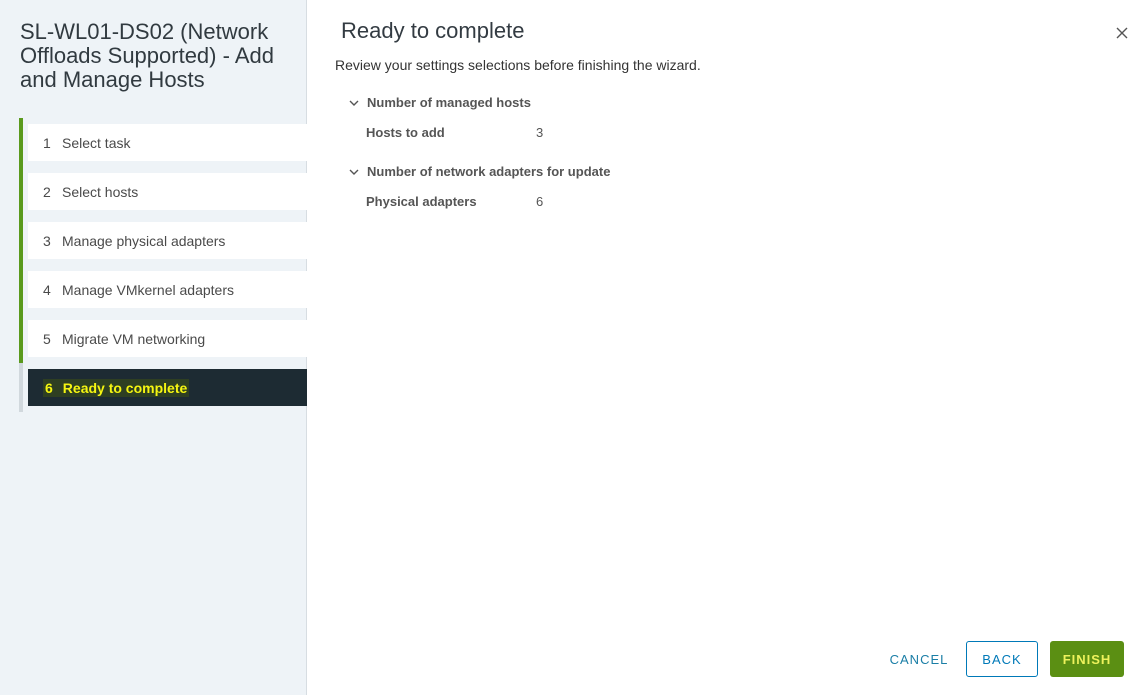  Describe the element at coordinates (598, 102) in the screenshot. I see `section-toggle: Number of managed hosts` at that location.